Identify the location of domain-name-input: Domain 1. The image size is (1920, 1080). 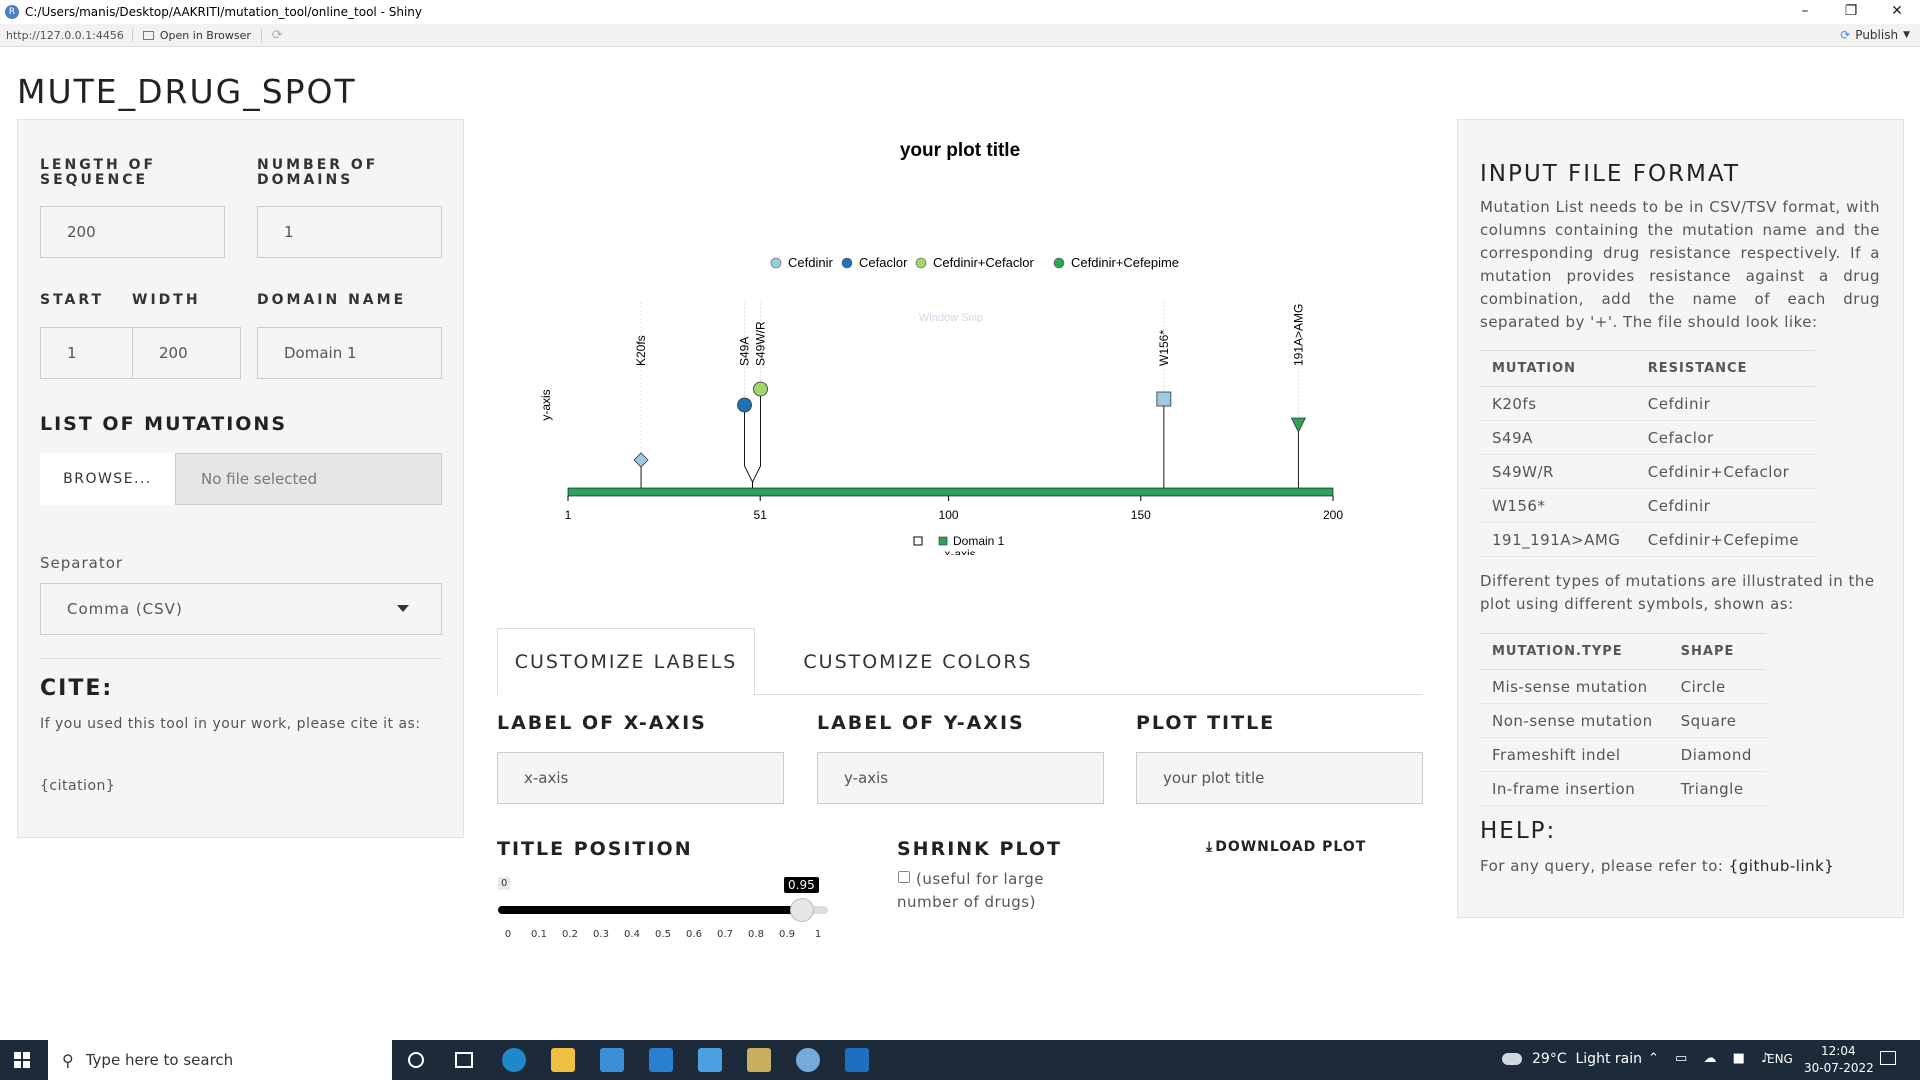
(349, 353).